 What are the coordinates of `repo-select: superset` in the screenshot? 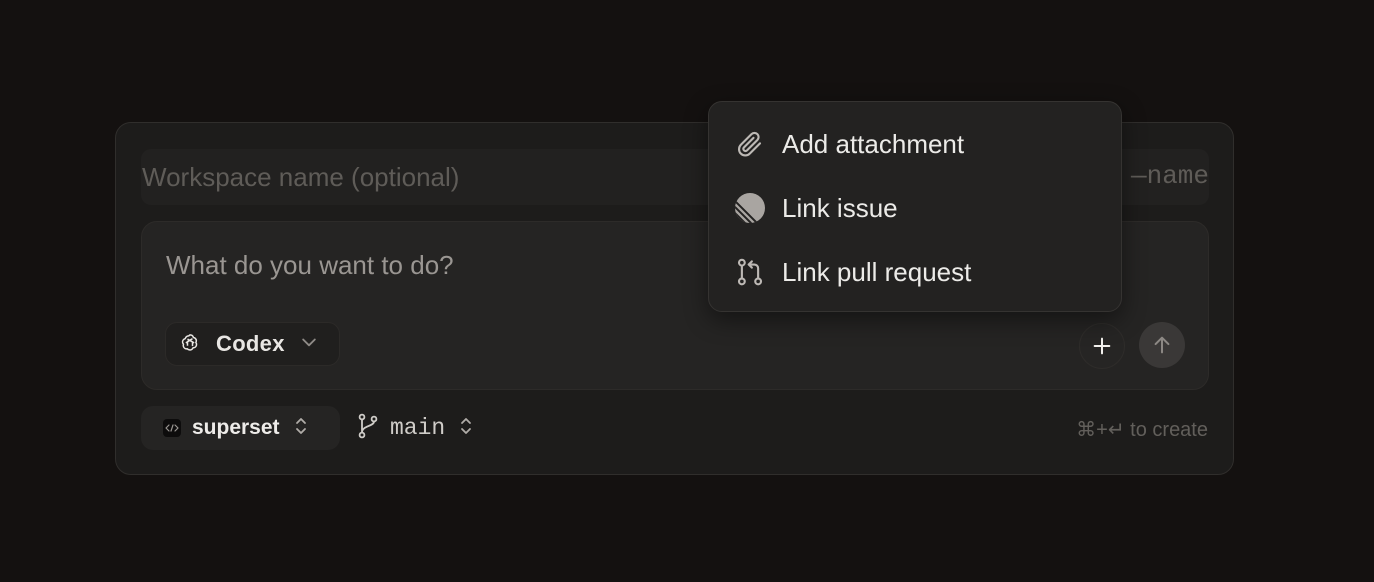 It's located at (240, 428).